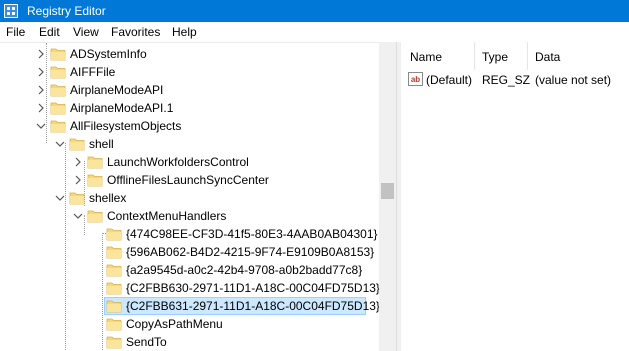 This screenshot has width=629, height=351. Describe the element at coordinates (126, 126) in the screenshot. I see `tree-item-label: AllFilesystemObjects` at that location.